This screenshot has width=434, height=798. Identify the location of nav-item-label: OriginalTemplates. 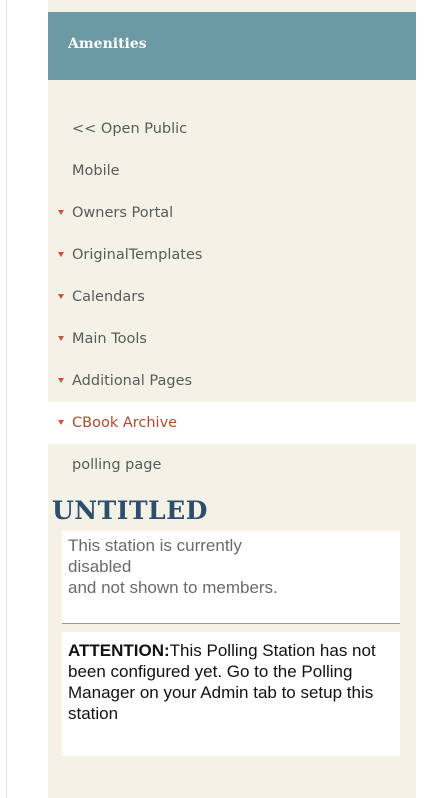
(137, 255).